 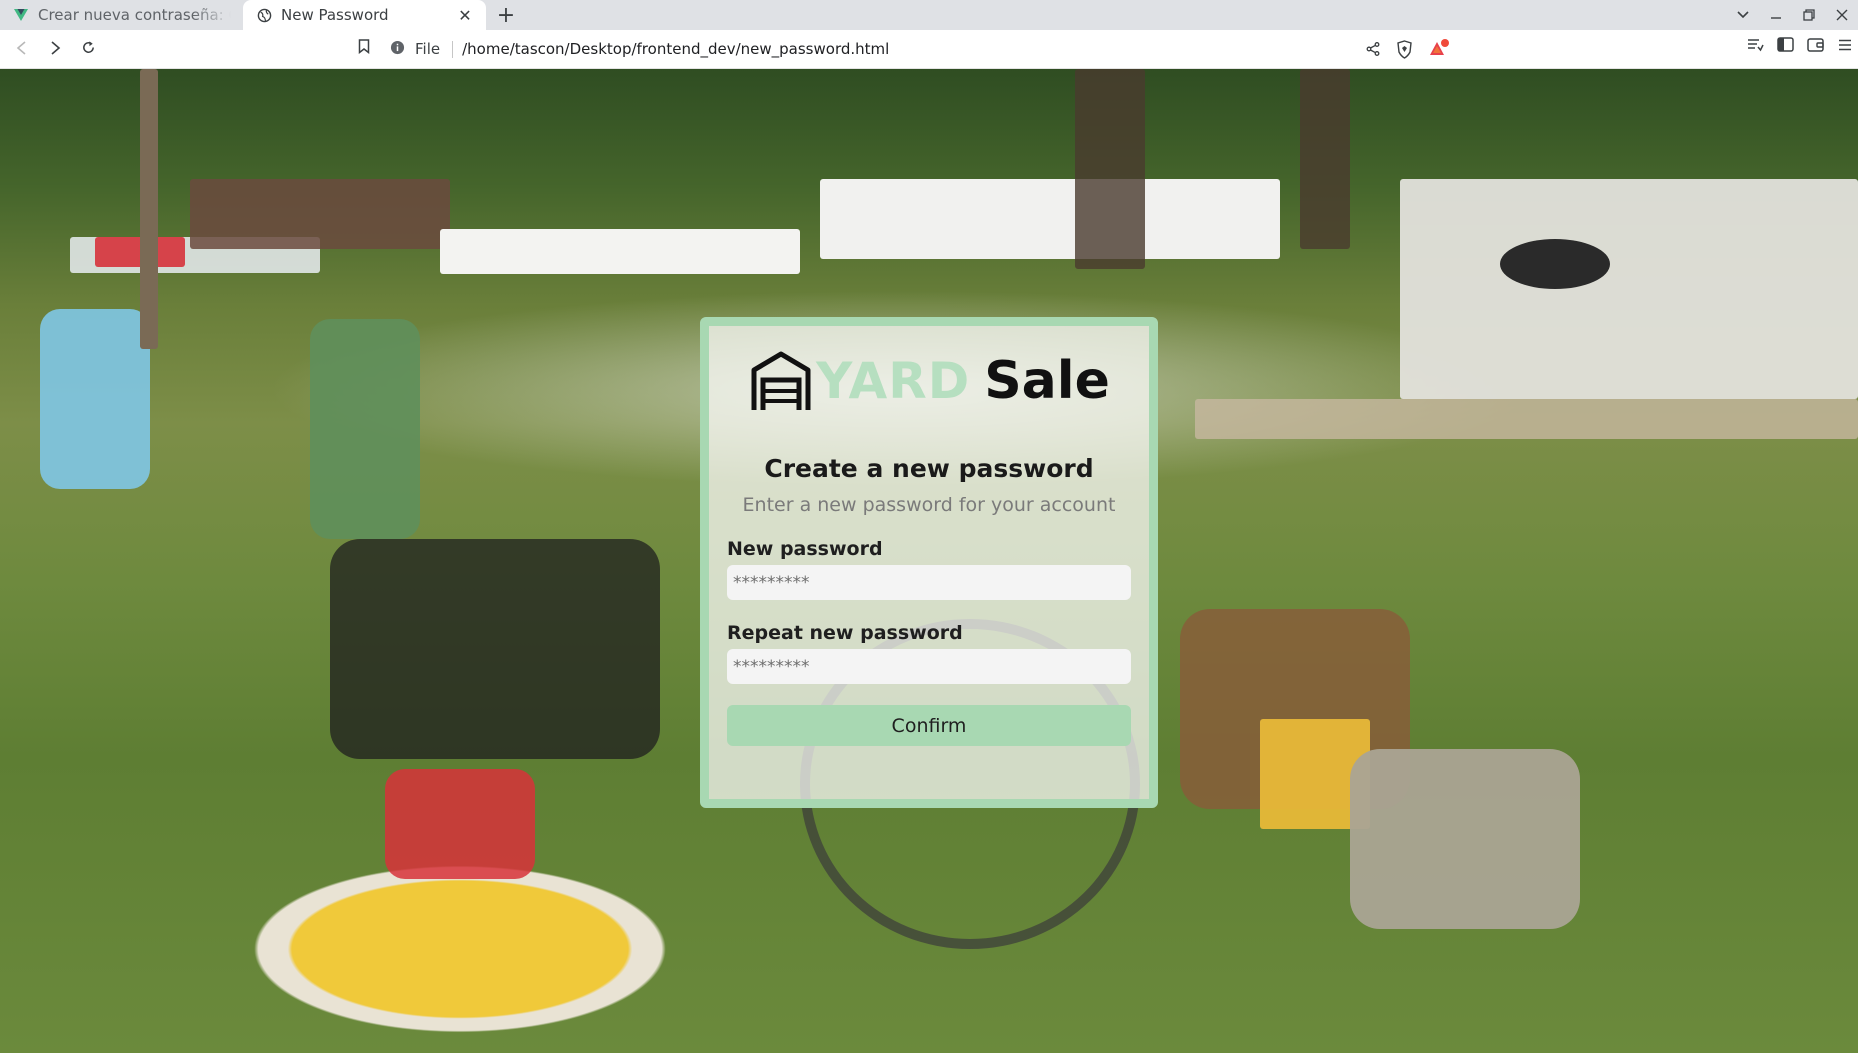 I want to click on globe-icon, so click(x=264, y=15).